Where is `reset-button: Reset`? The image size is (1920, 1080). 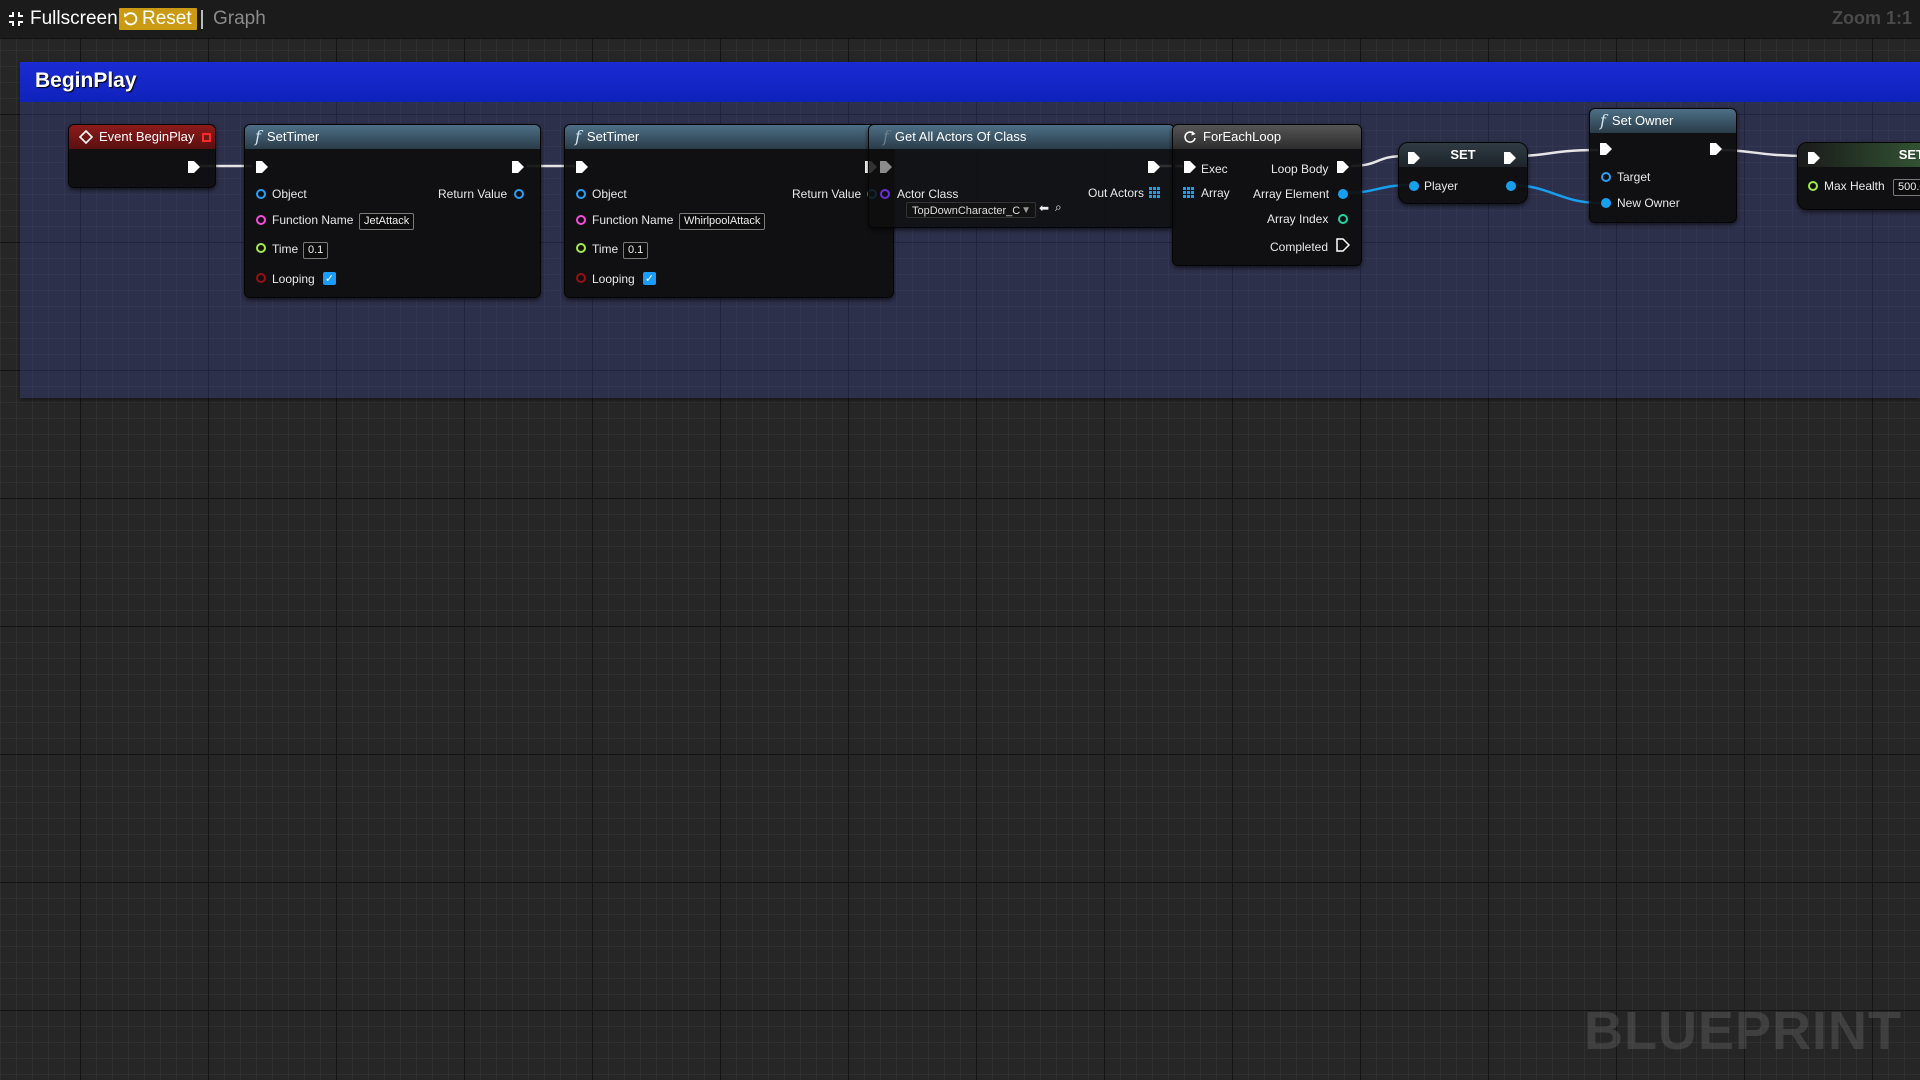
reset-button: Reset is located at coordinates (158, 19).